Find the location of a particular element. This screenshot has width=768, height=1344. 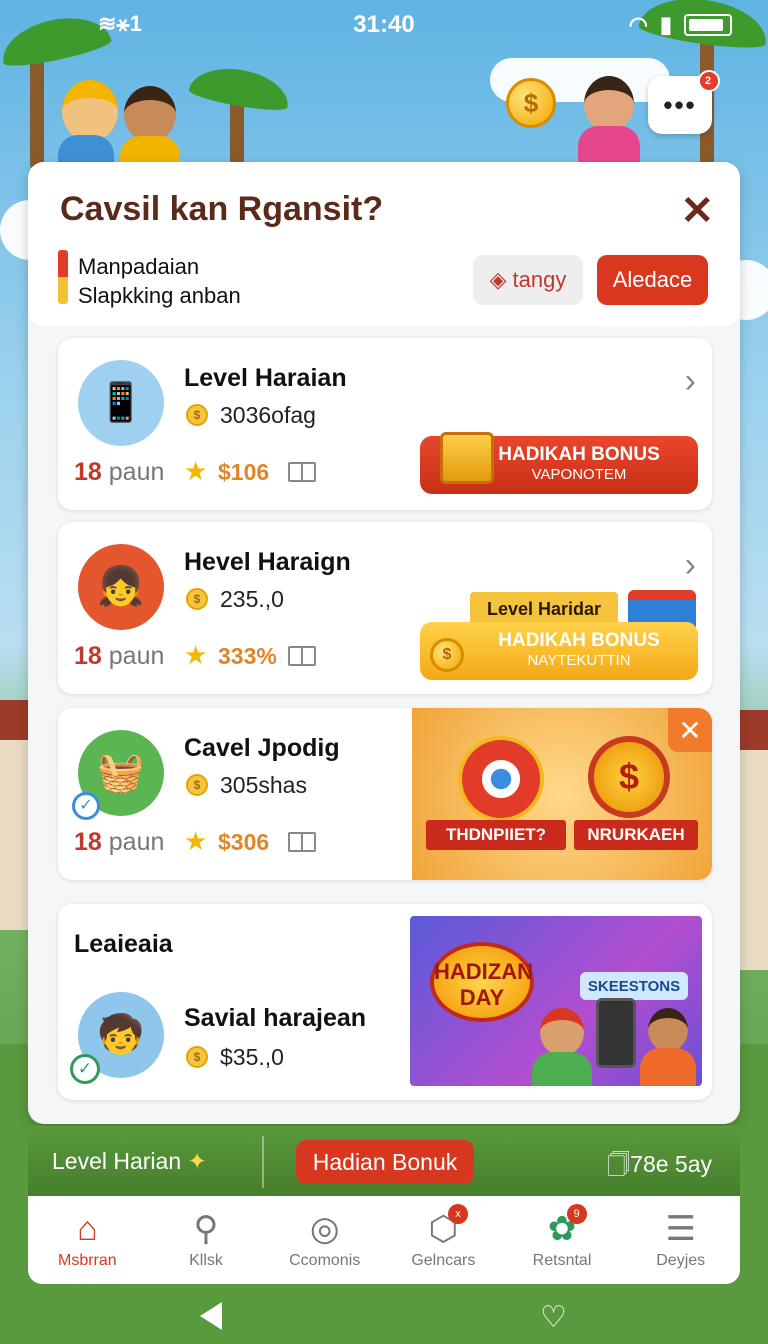

box-icon: ⬡ is located at coordinates (443, 1229).